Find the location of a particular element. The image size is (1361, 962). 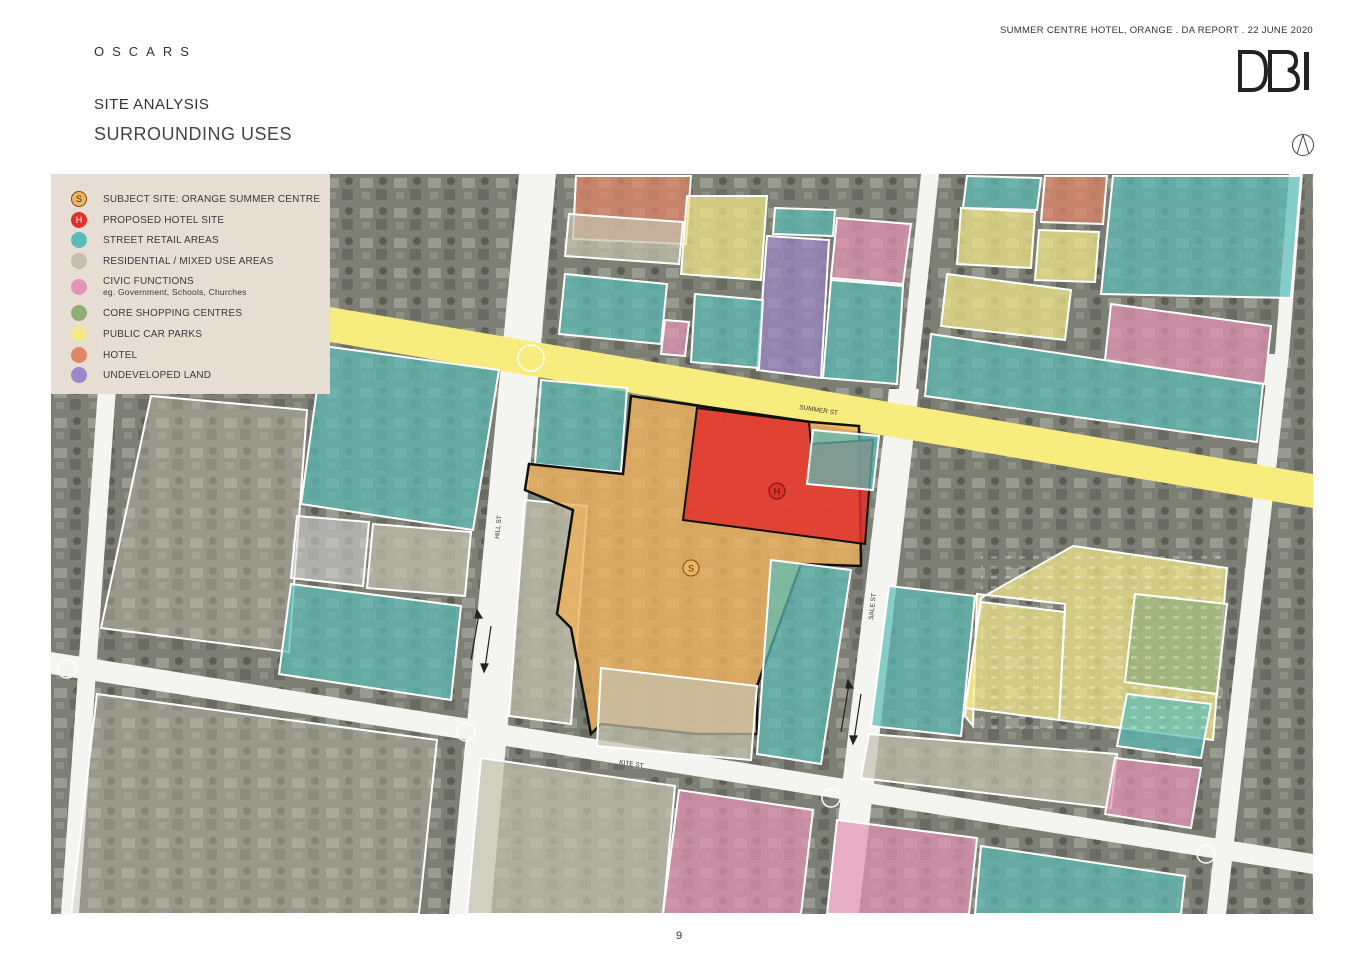

legend-item-hotel-site: H PROPOSED HOTEL SITE is located at coordinates (147, 220).